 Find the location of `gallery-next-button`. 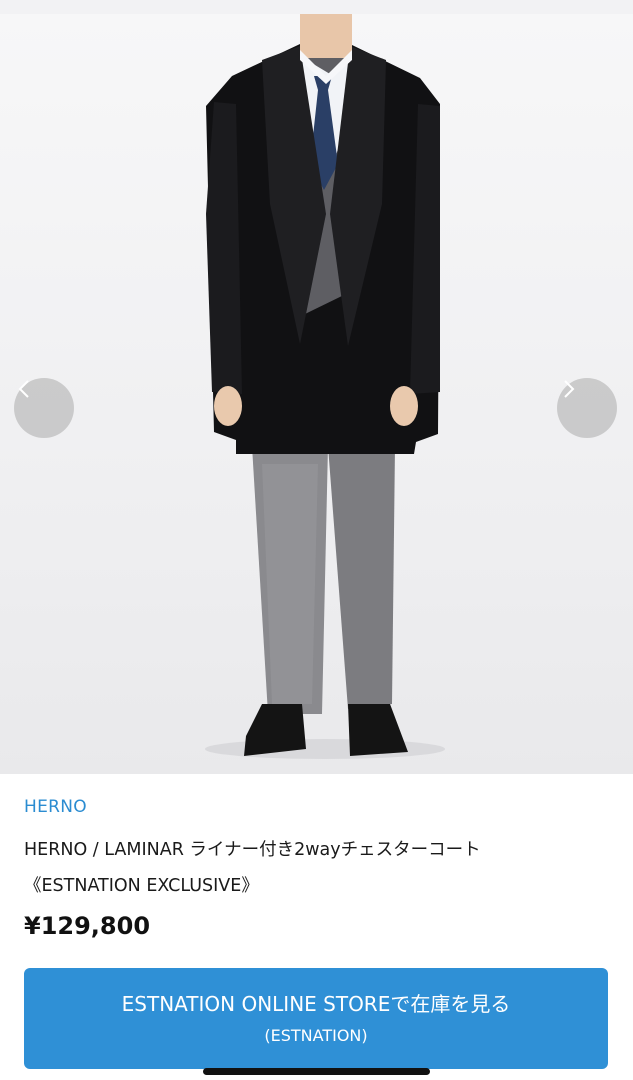

gallery-next-button is located at coordinates (587, 408).